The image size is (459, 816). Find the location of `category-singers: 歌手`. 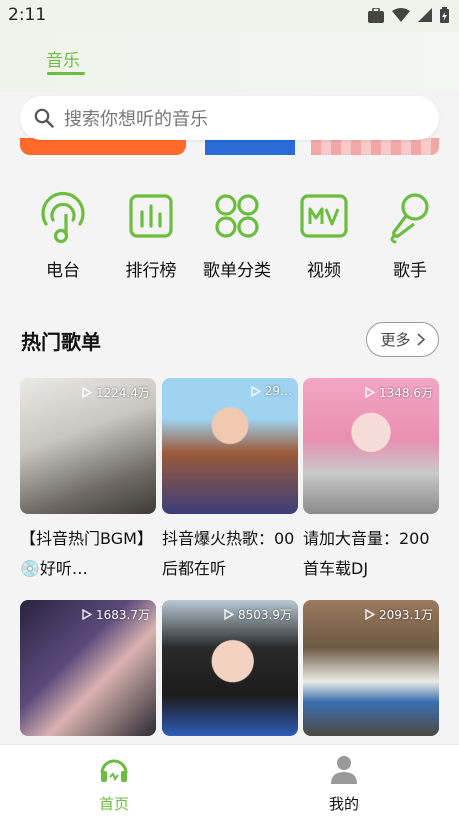

category-singers: 歌手 is located at coordinates (410, 235).